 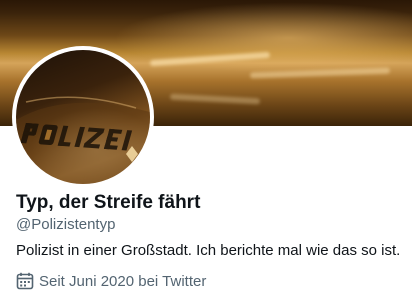 I want to click on joined-date: Seit Juni 2020 bei Twitter, so click(x=111, y=281).